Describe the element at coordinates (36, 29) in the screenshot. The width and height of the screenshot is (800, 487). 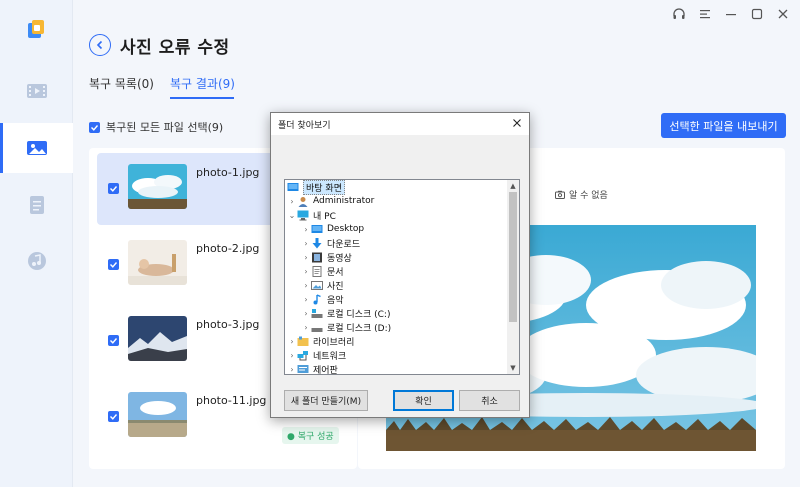
I see `app-logo-icon` at that location.